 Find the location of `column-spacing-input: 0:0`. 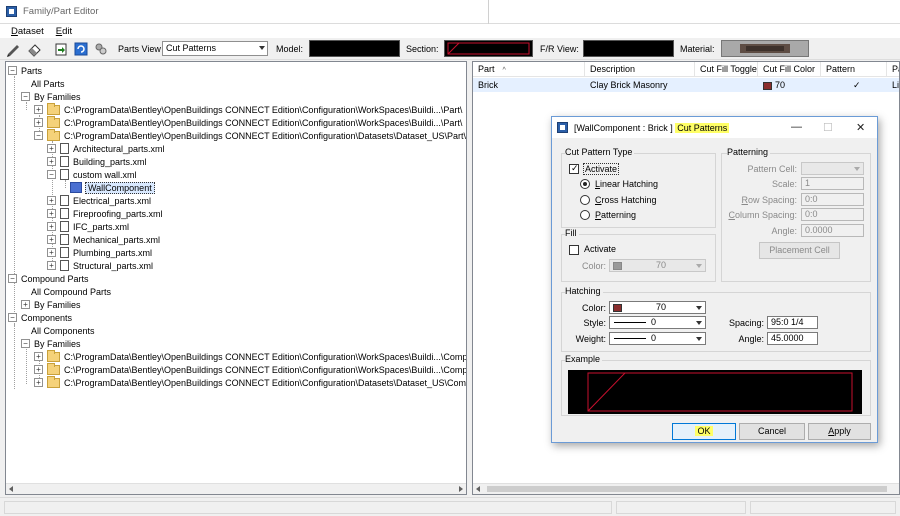

column-spacing-input: 0:0 is located at coordinates (832, 214).